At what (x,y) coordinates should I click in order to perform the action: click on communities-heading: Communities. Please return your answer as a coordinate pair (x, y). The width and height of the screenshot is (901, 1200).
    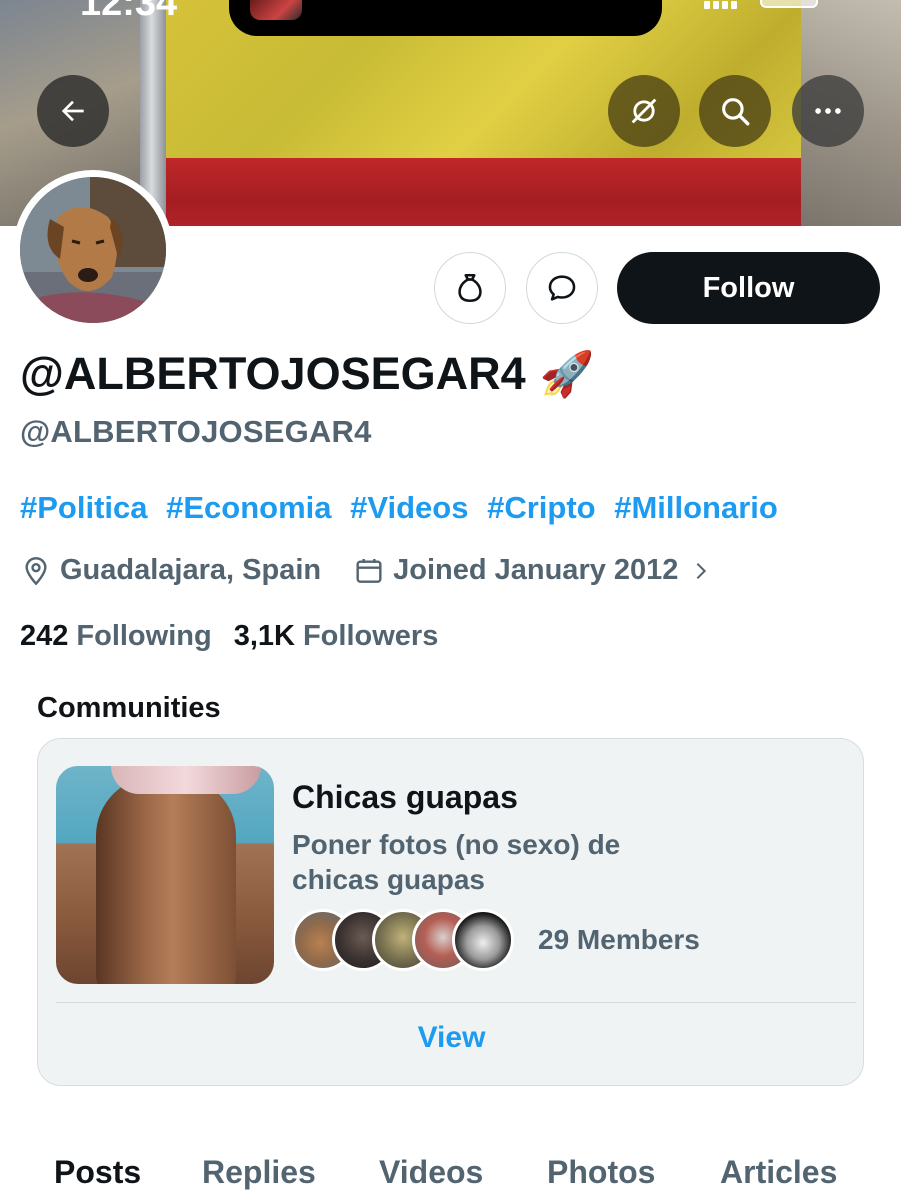
    Looking at the image, I should click on (129, 708).